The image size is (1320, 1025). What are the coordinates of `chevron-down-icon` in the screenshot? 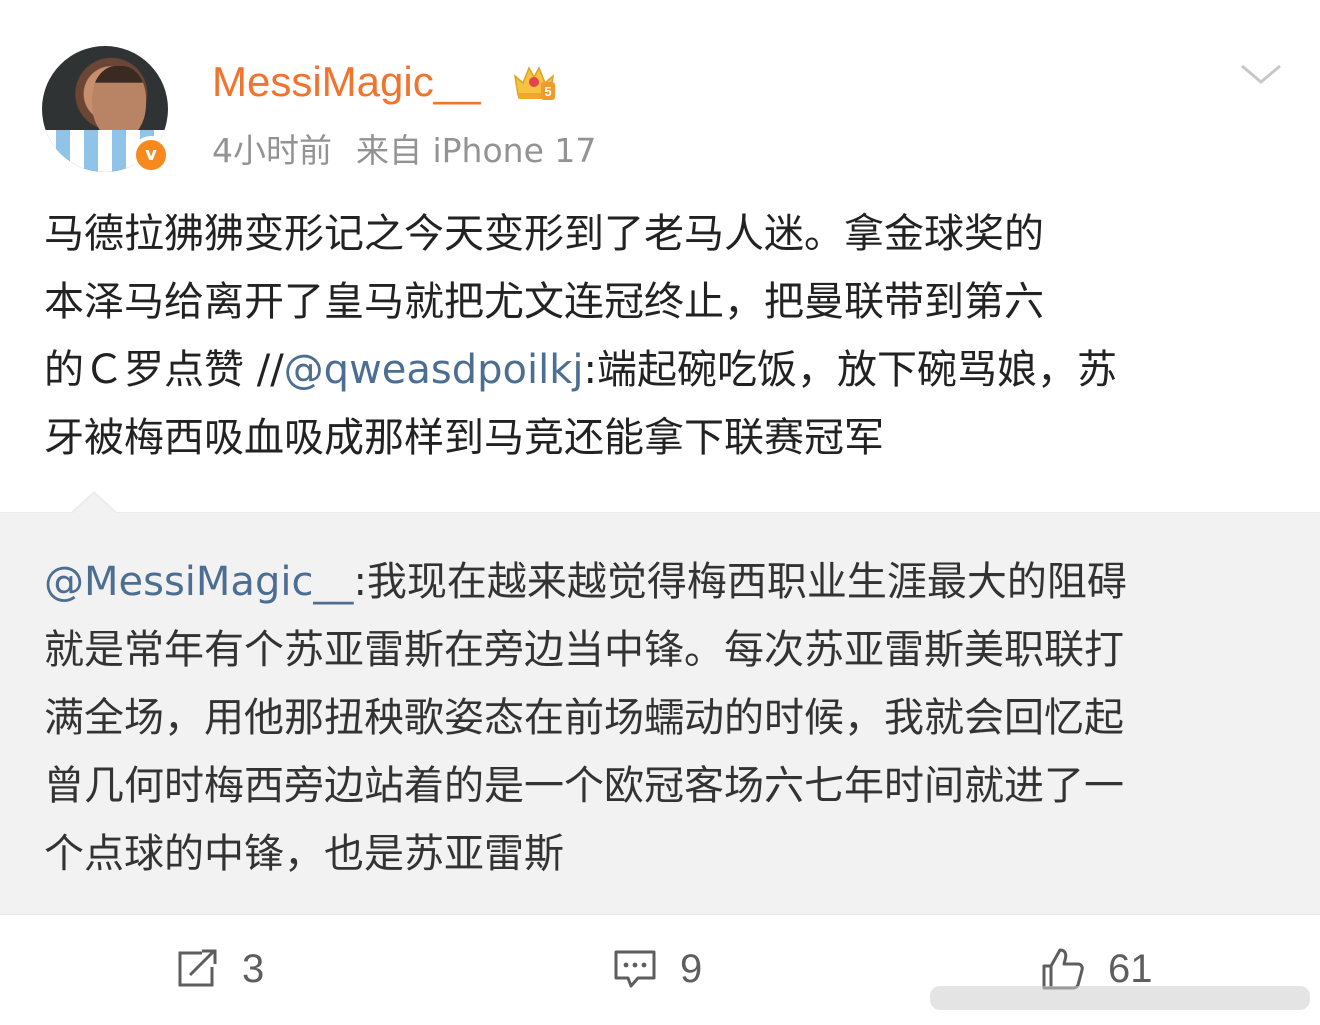 It's located at (1261, 74).